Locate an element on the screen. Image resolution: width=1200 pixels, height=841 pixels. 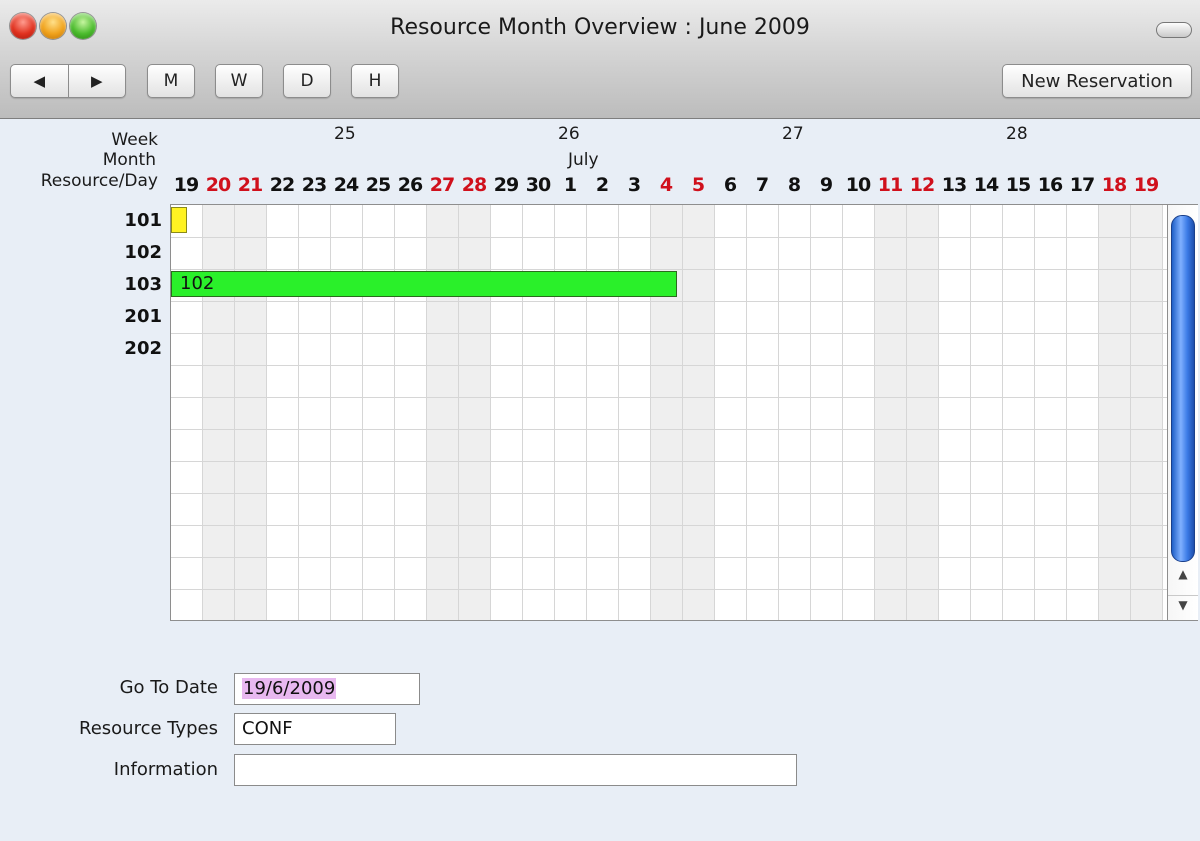
previous-button: ◀ is located at coordinates (39, 81).